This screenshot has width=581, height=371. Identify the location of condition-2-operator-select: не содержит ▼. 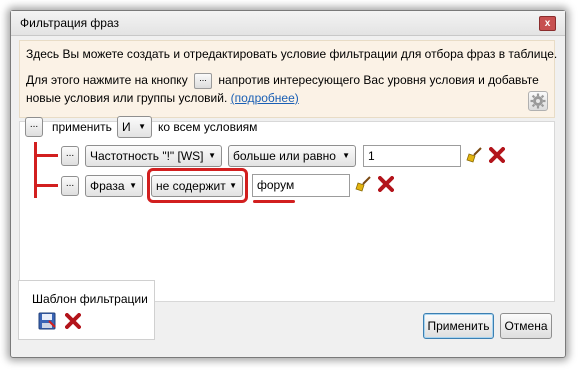
(197, 186).